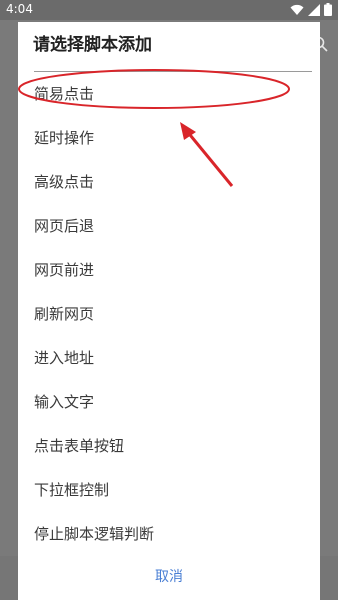  I want to click on option-refresh-page: 刷新网页, so click(169, 314).